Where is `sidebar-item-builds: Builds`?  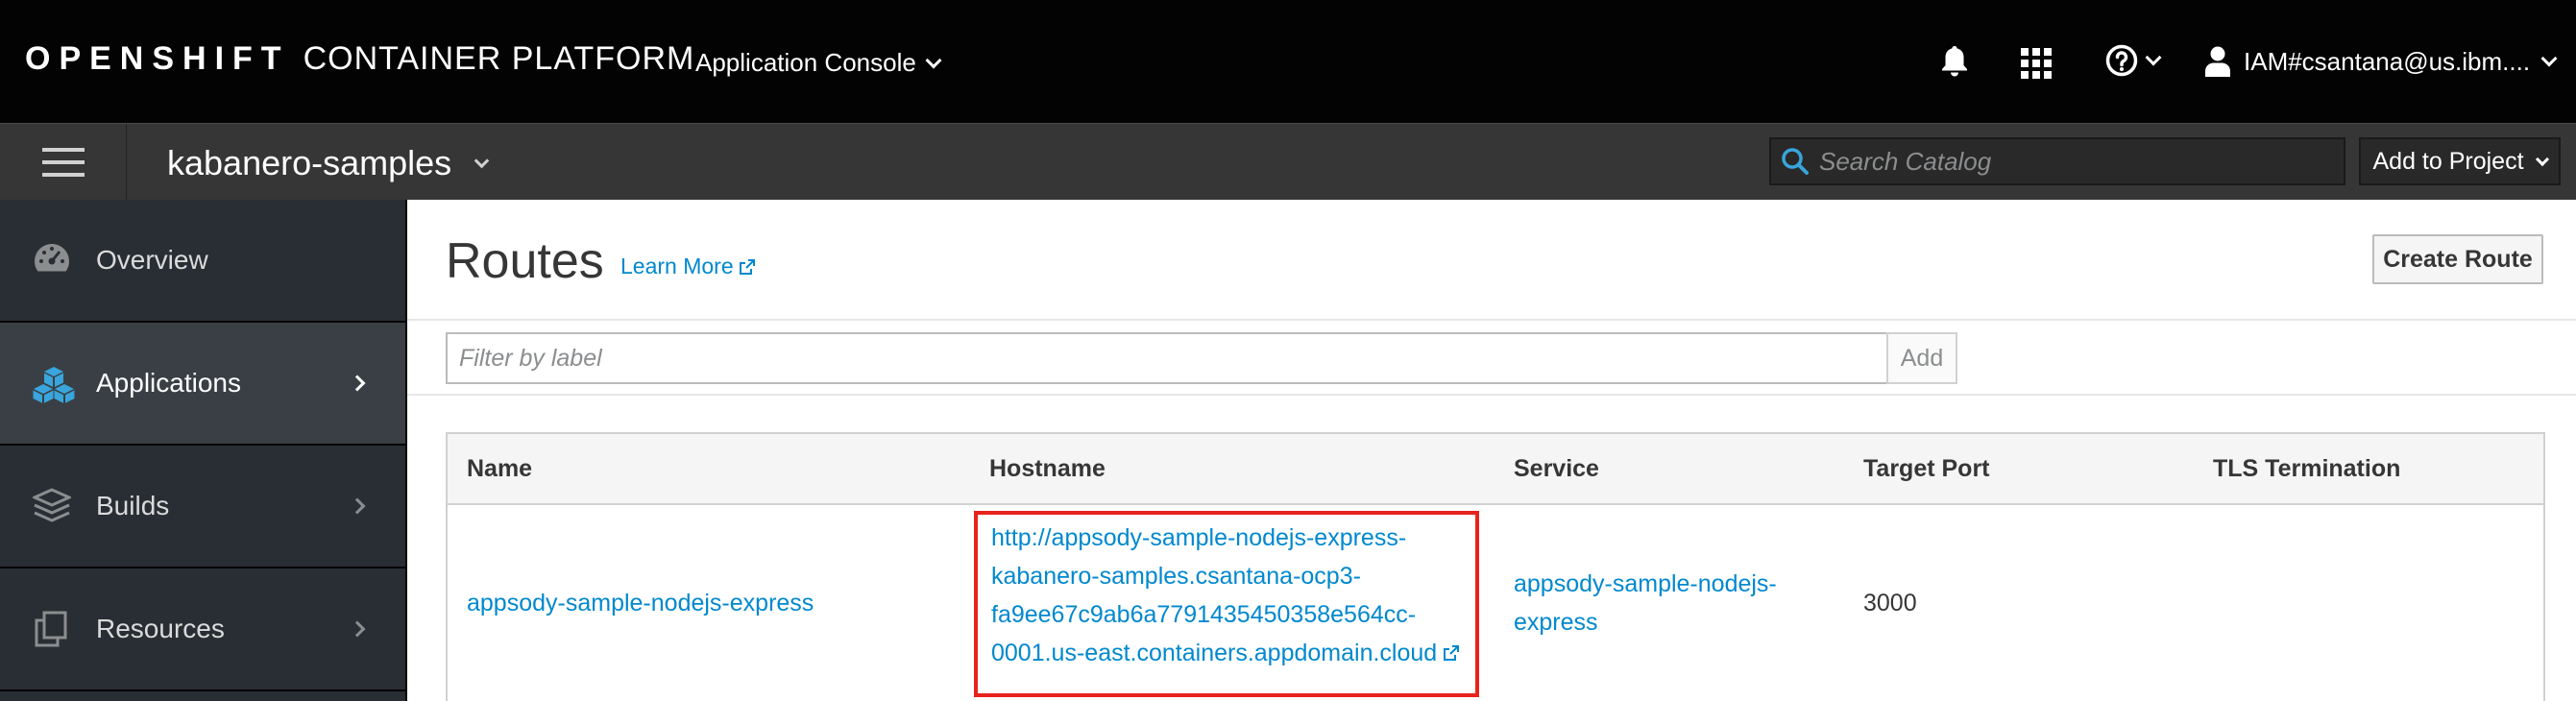 sidebar-item-builds: Builds is located at coordinates (203, 507).